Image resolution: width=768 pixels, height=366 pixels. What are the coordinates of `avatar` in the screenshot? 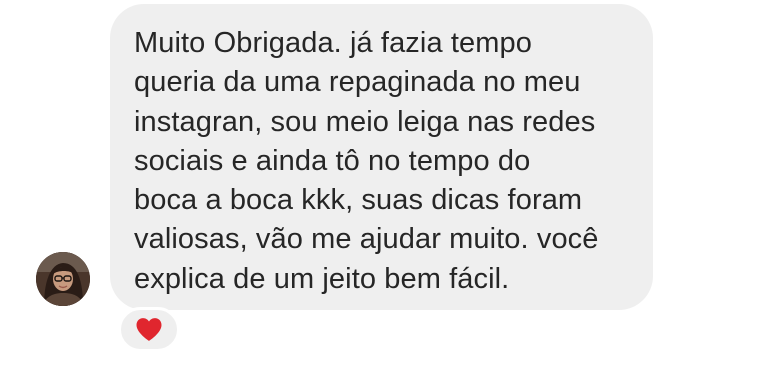 It's located at (63, 279).